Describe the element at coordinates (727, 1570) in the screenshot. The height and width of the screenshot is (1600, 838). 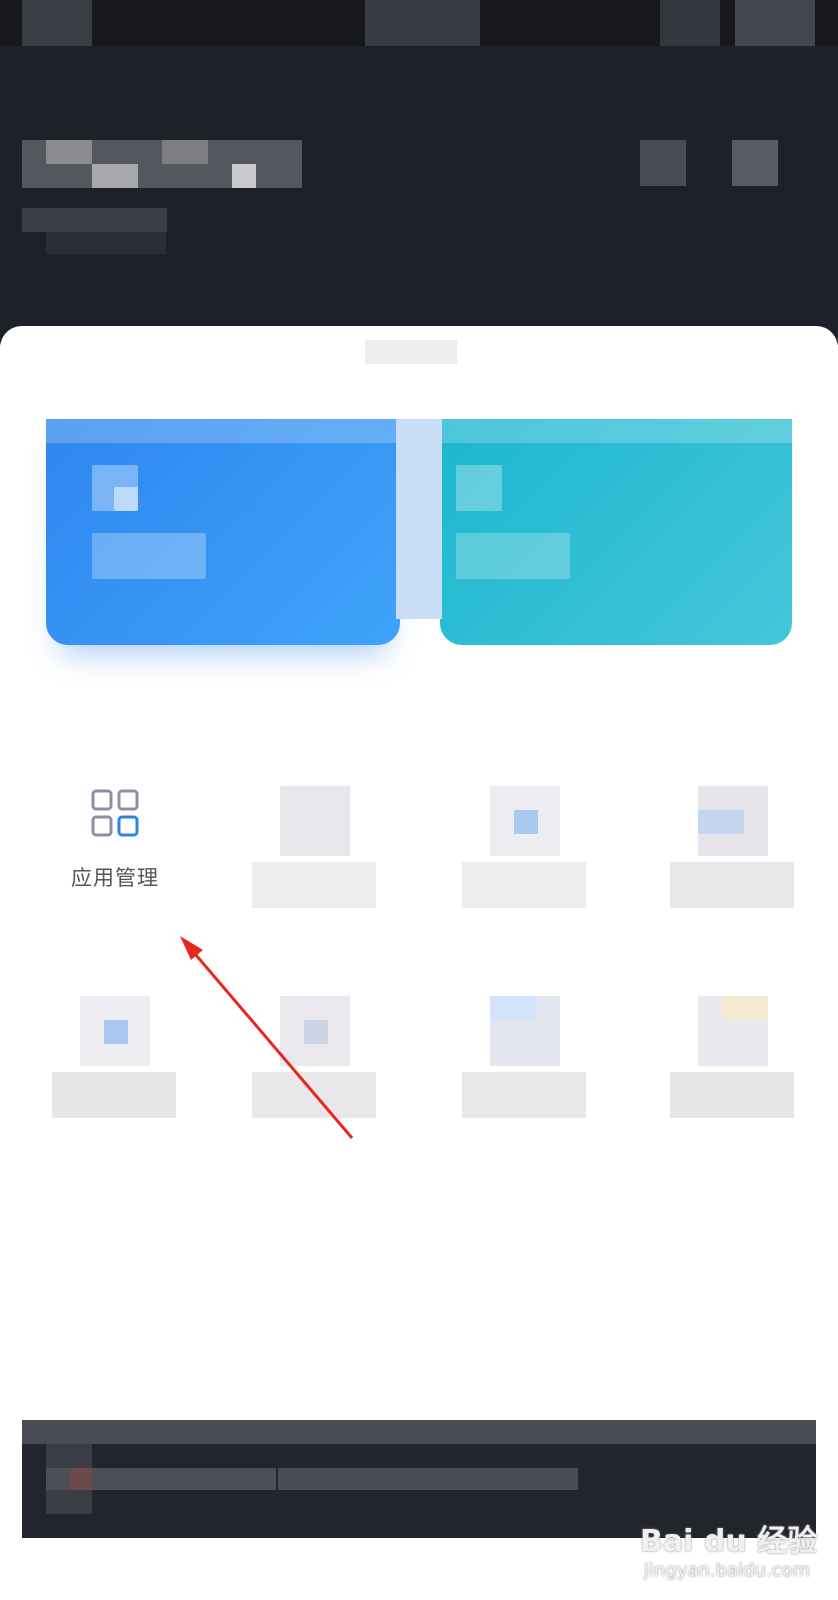
I see `watermark-url: jingyan.baidu.com` at that location.